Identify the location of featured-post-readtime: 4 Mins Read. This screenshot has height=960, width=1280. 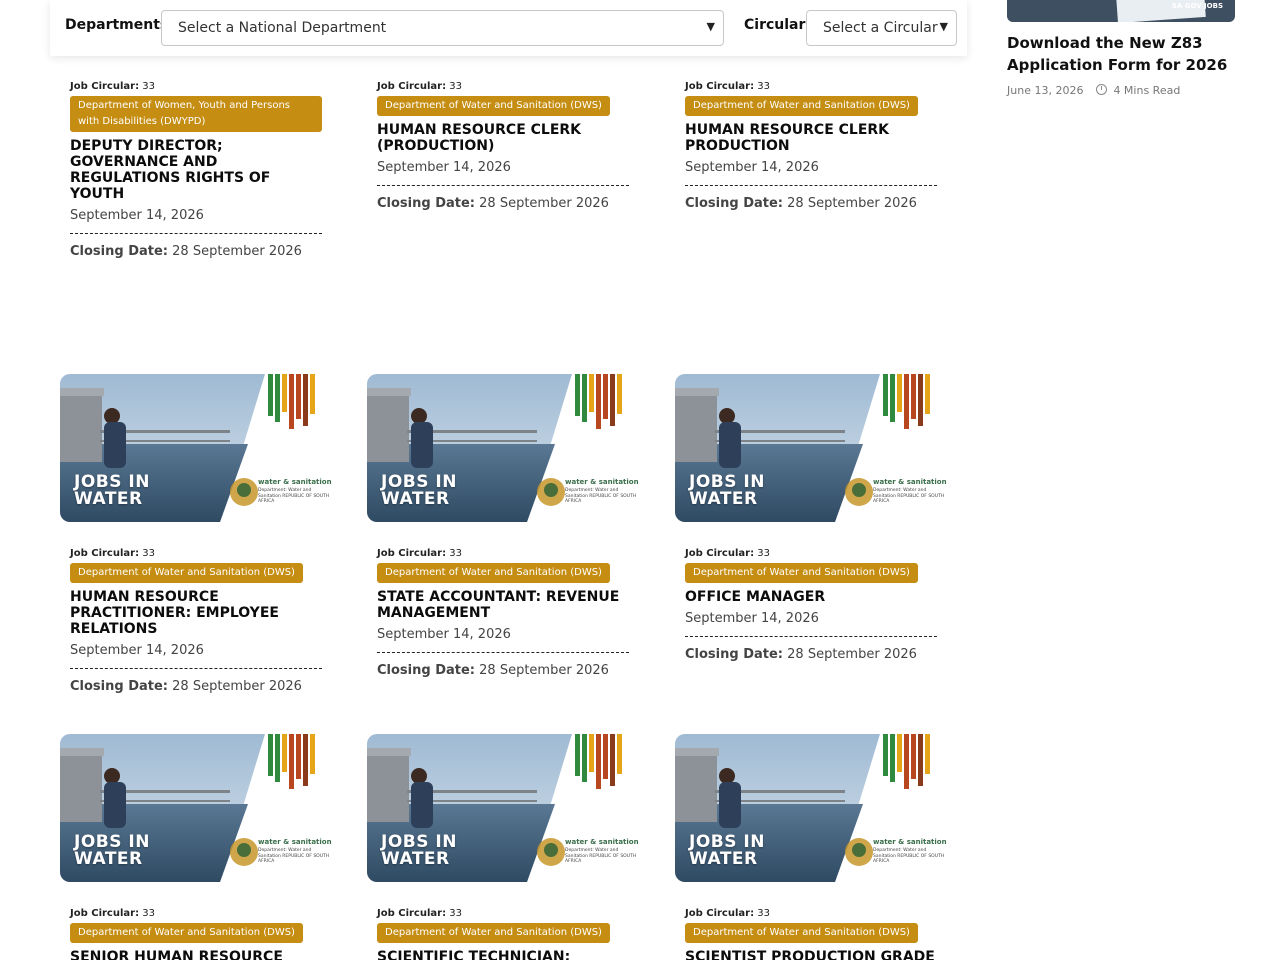
(1147, 90).